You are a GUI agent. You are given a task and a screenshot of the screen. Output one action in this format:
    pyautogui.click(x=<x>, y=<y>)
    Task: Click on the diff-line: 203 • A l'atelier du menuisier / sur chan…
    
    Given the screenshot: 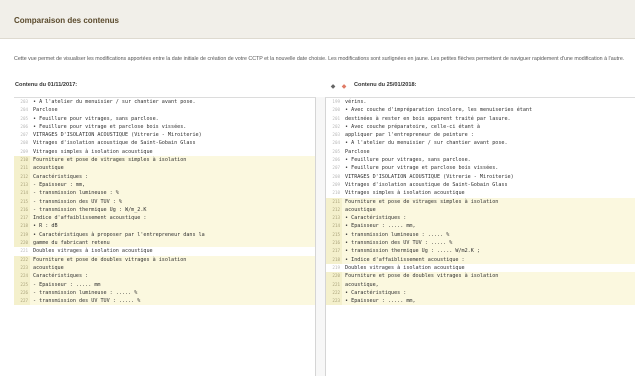 What is the action you would take?
    pyautogui.click(x=164, y=102)
    